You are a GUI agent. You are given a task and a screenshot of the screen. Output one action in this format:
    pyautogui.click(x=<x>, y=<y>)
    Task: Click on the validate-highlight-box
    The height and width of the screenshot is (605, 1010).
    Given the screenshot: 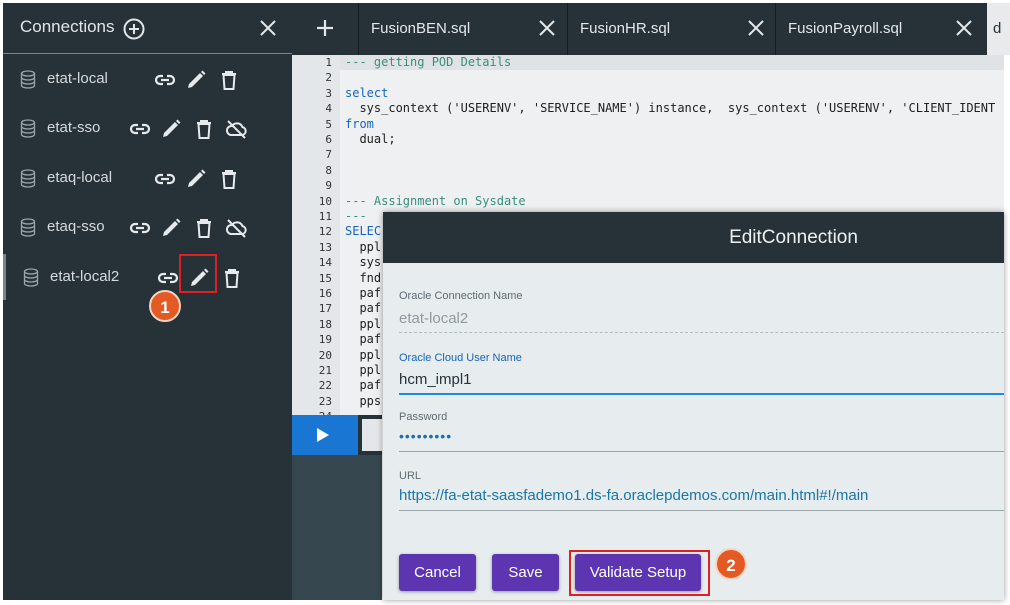 What is the action you would take?
    pyautogui.click(x=639, y=573)
    